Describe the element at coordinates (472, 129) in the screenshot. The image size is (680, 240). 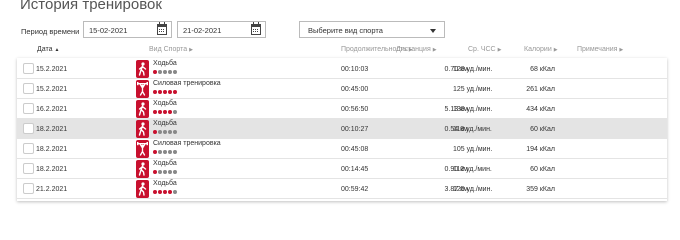
I see `cell-avg-hr: 118 уд./мин.` at that location.